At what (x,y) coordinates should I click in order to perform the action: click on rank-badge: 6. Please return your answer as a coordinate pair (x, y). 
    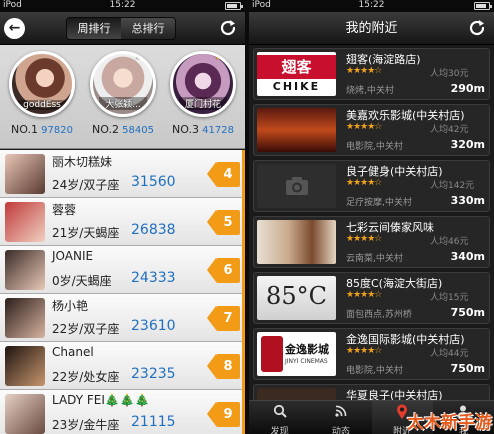
    Looking at the image, I should click on (223, 270).